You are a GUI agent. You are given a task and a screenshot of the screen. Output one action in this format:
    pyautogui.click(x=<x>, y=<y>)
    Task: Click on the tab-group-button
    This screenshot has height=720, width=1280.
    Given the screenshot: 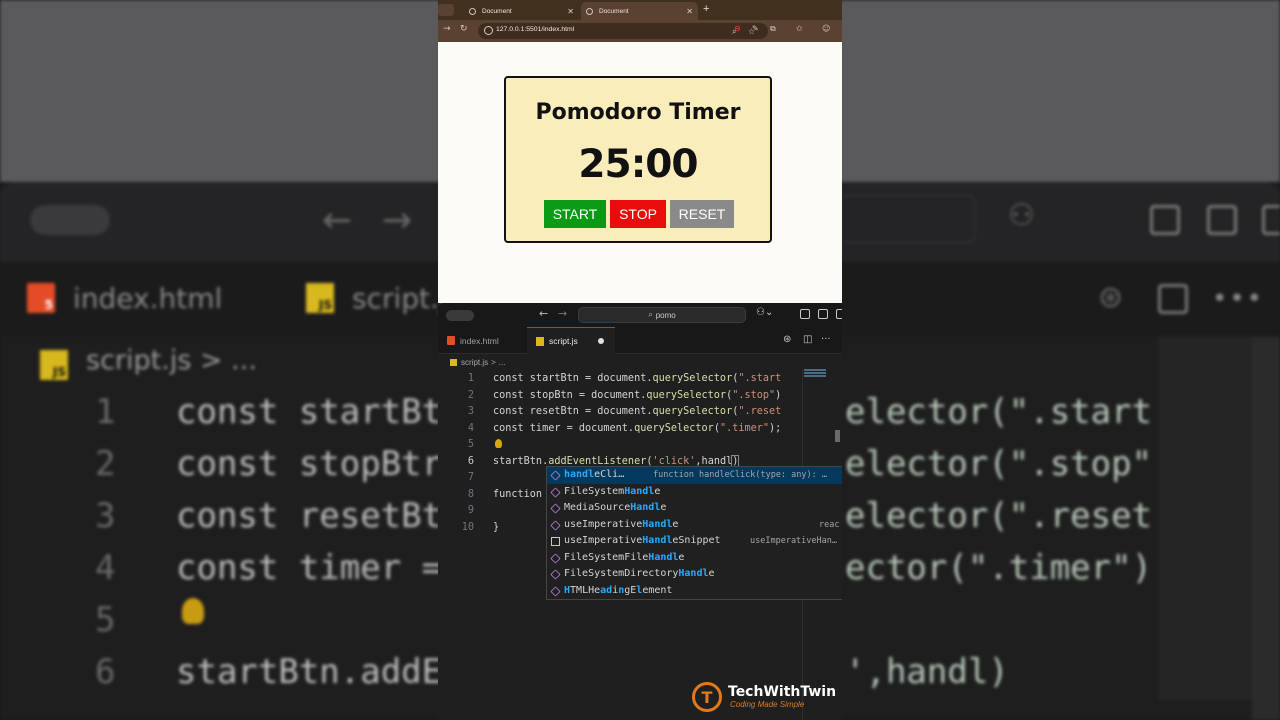 What is the action you would take?
    pyautogui.click(x=446, y=10)
    